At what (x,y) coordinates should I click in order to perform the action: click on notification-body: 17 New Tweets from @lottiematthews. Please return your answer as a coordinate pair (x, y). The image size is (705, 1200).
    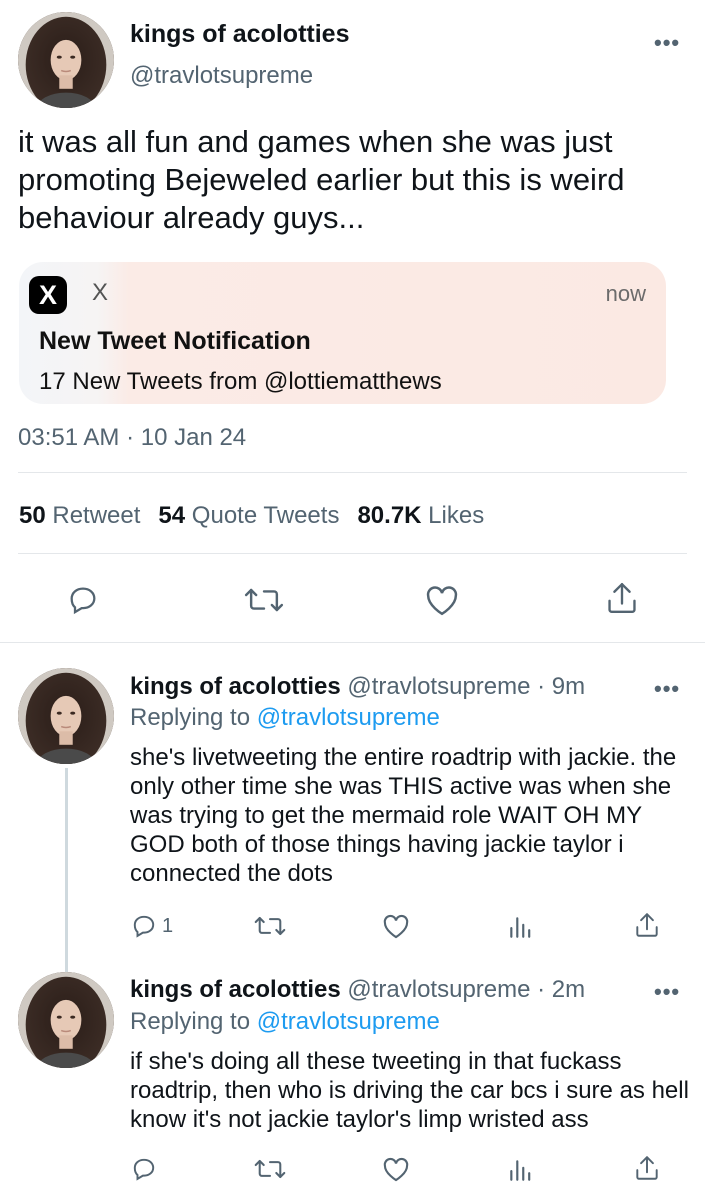
    Looking at the image, I should click on (240, 381).